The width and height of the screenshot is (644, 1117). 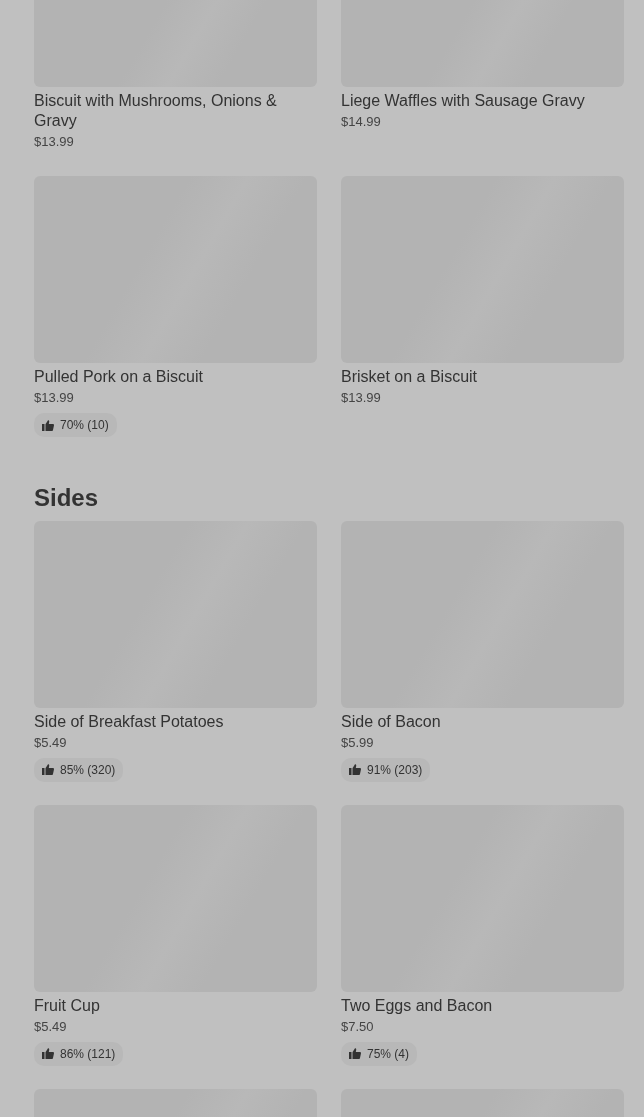 I want to click on menu-item-card: Biscuit with Mushrooms, Onions & Gravy $13.99, so click(x=175, y=76).